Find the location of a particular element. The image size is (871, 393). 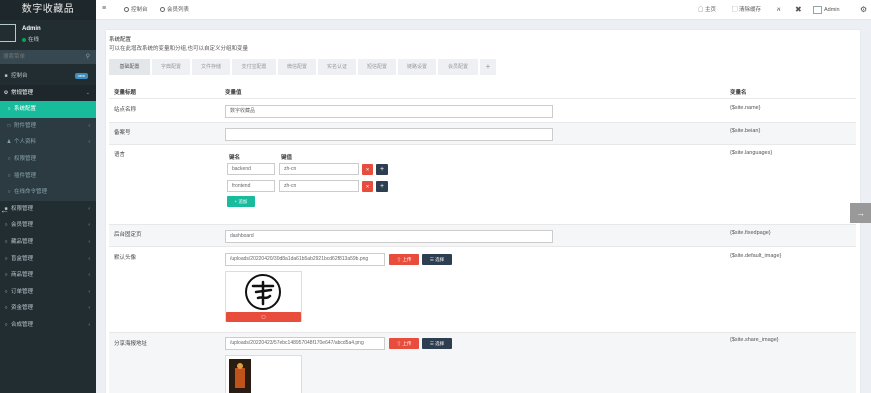

sidebar-item-permission: ○ 权限管理 is located at coordinates (48, 159).